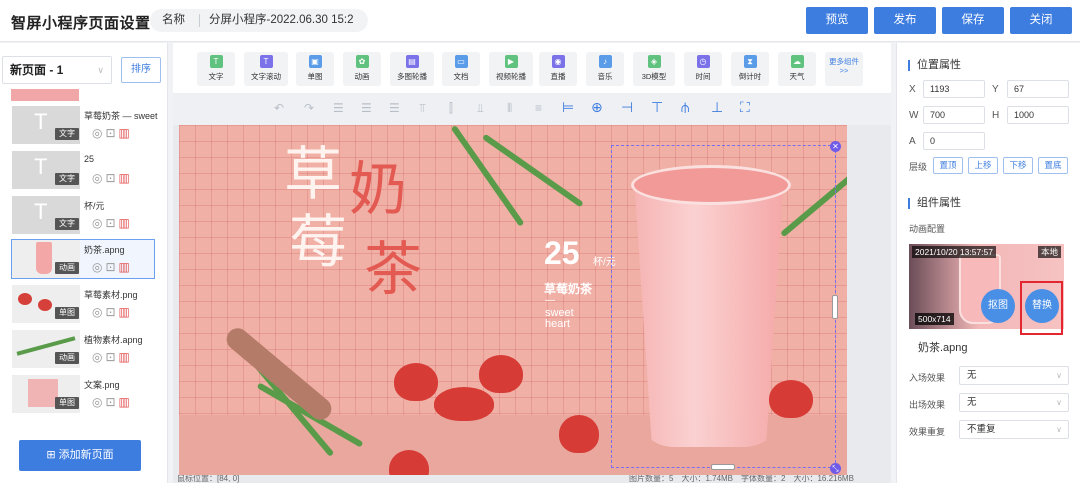 Image resolution: width=1080 pixels, height=483 pixels. I want to click on align-right-icon: ☰, so click(394, 108).